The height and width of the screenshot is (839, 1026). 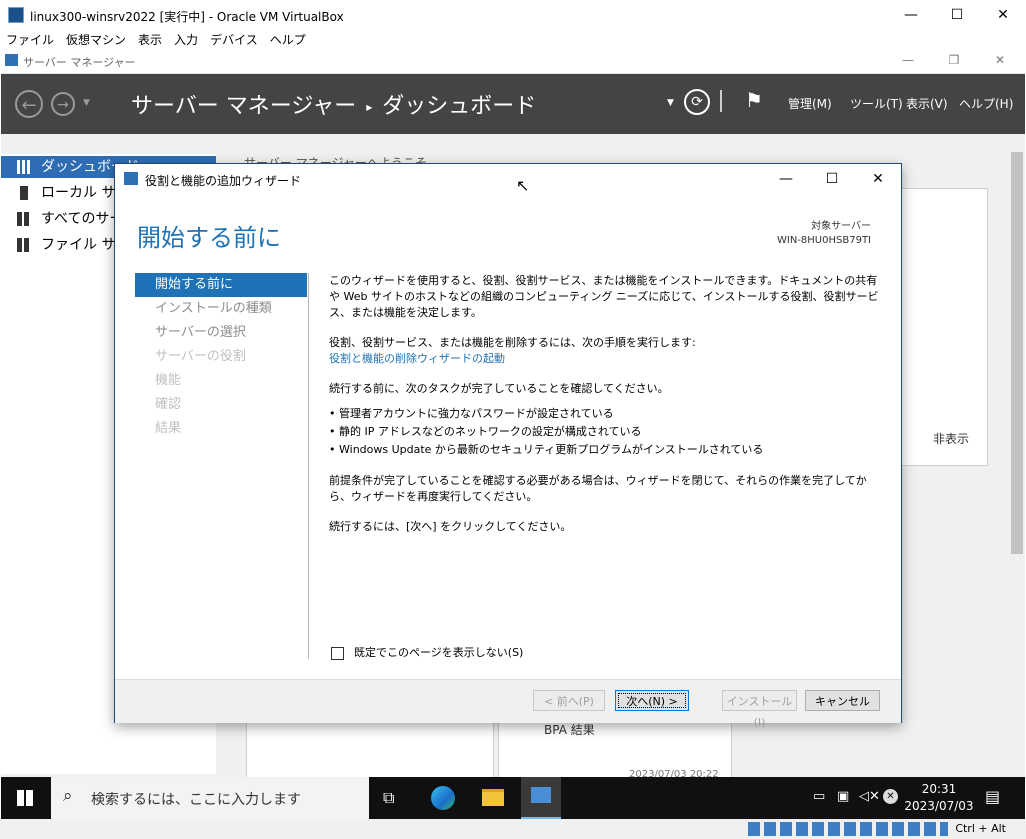 I want to click on menu-tools: ツール(T), so click(x=876, y=103).